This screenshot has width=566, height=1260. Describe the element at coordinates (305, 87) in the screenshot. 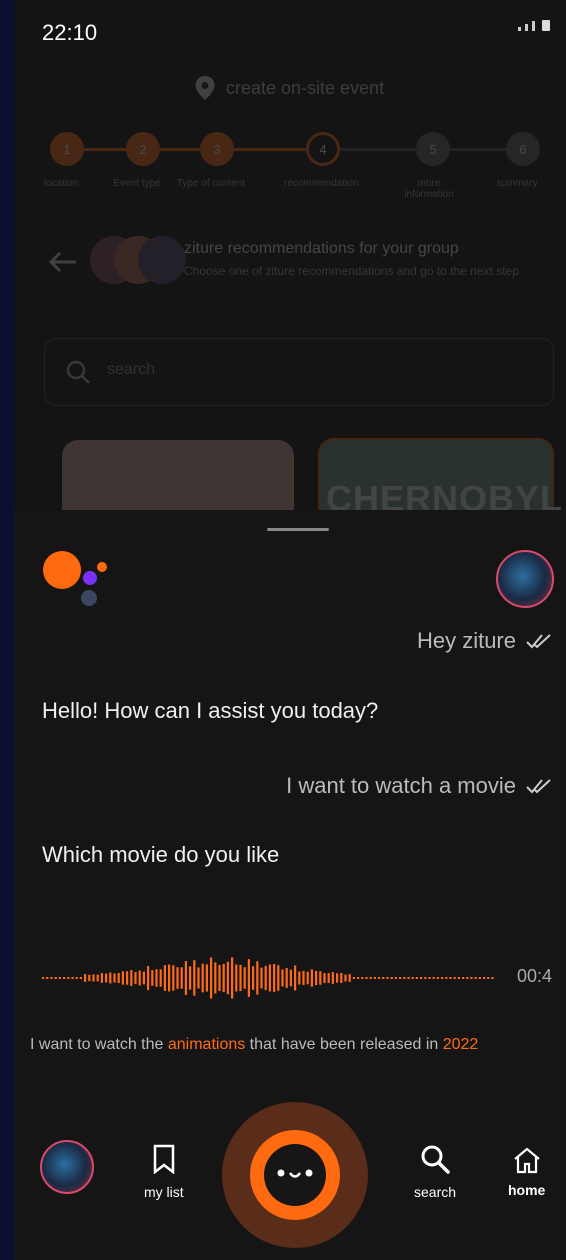

I see `background-title-text: create on-site event` at that location.